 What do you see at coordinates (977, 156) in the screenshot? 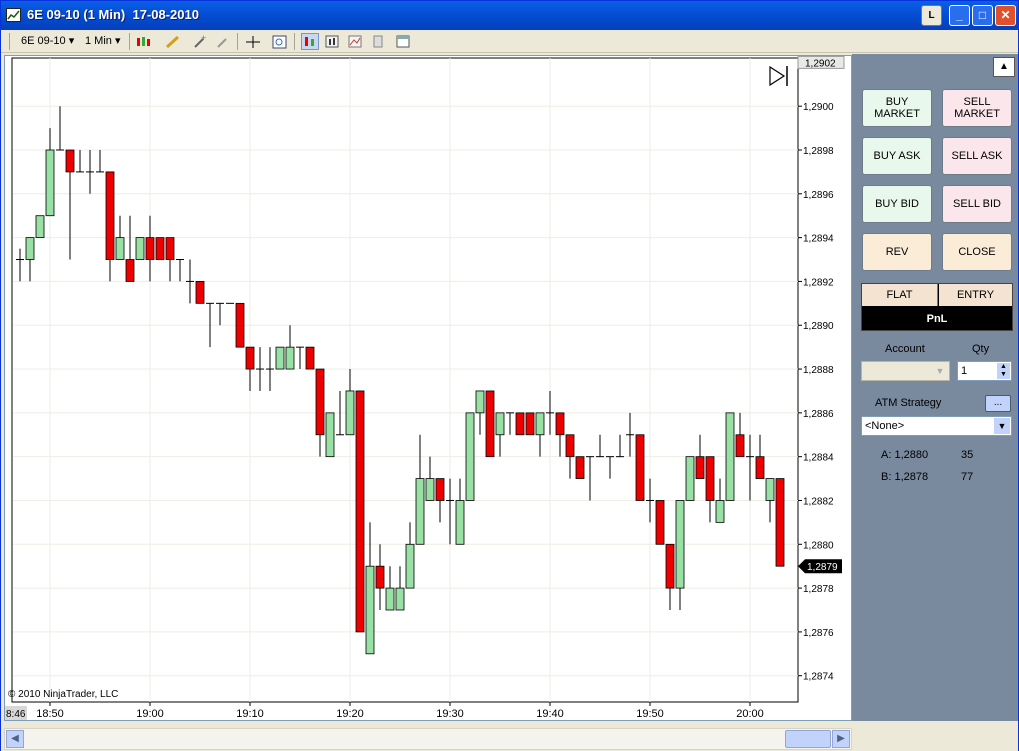
I see `sell-ask-button: SELL ASK` at bounding box center [977, 156].